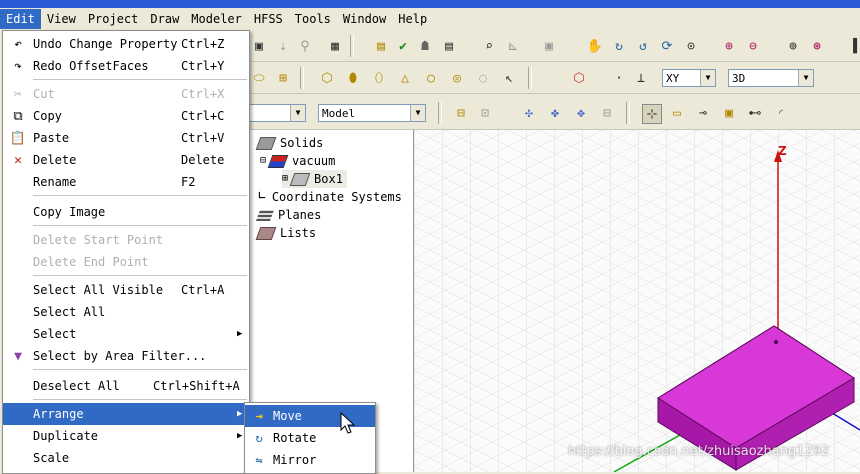 The width and height of the screenshot is (860, 474). What do you see at coordinates (126, 290) in the screenshot?
I see `select-all-visible-menu-item: Select All Visible Ctrl+A` at bounding box center [126, 290].